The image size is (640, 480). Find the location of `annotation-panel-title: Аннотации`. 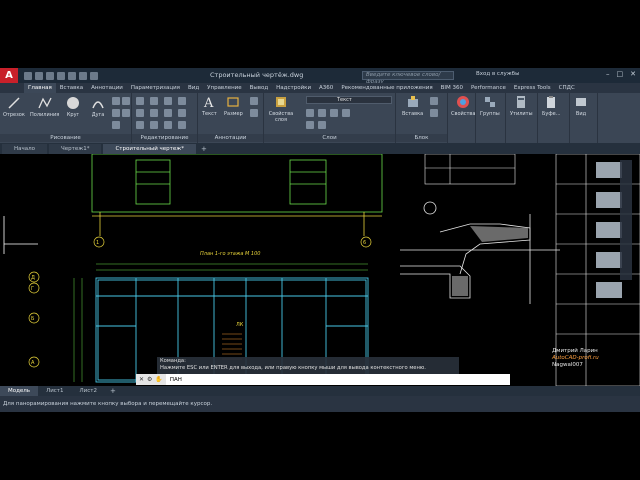

annotation-panel-title: Аннотации is located at coordinates (230, 138).